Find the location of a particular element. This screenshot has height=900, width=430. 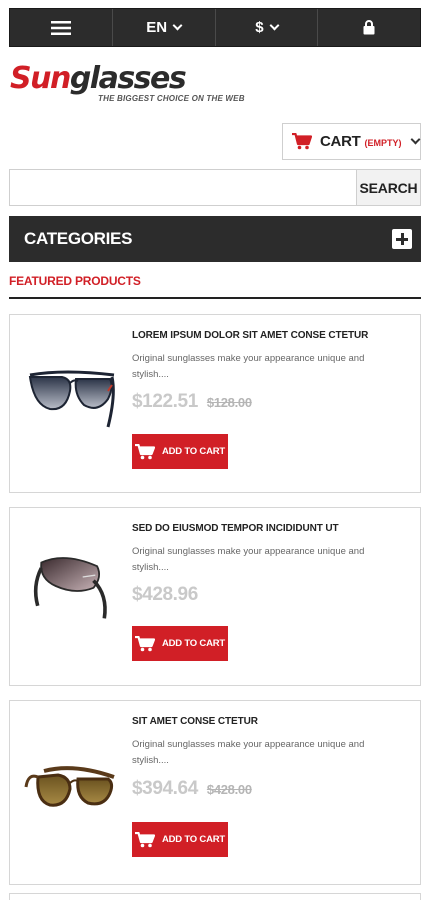

product-name: LOREM IPSUM DOLOR SIT AMET CONSE CTETUR is located at coordinates (250, 335).